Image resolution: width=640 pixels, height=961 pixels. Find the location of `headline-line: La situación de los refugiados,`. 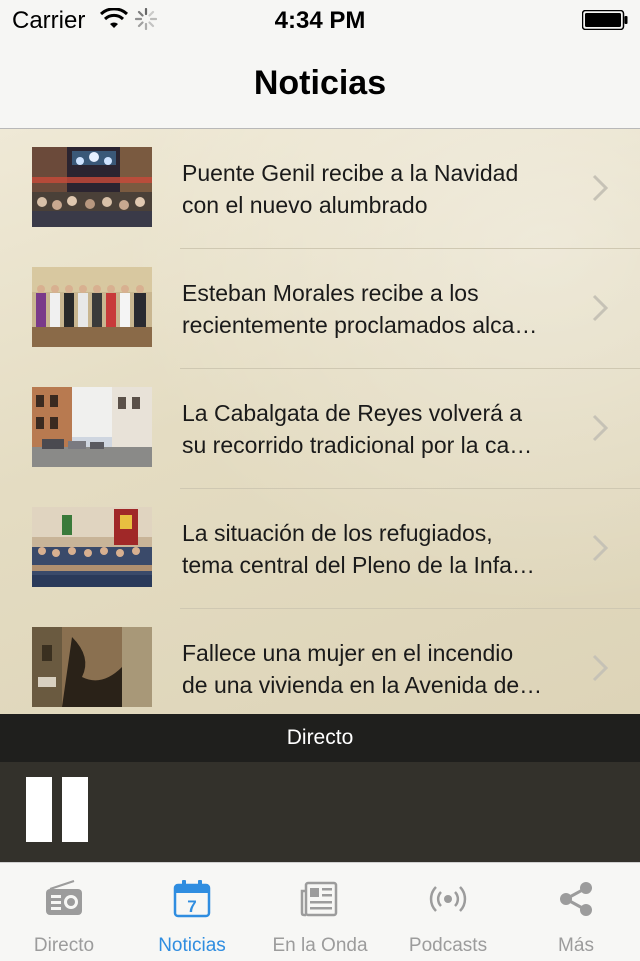

headline-line: La situación de los refugiados, is located at coordinates (337, 533).